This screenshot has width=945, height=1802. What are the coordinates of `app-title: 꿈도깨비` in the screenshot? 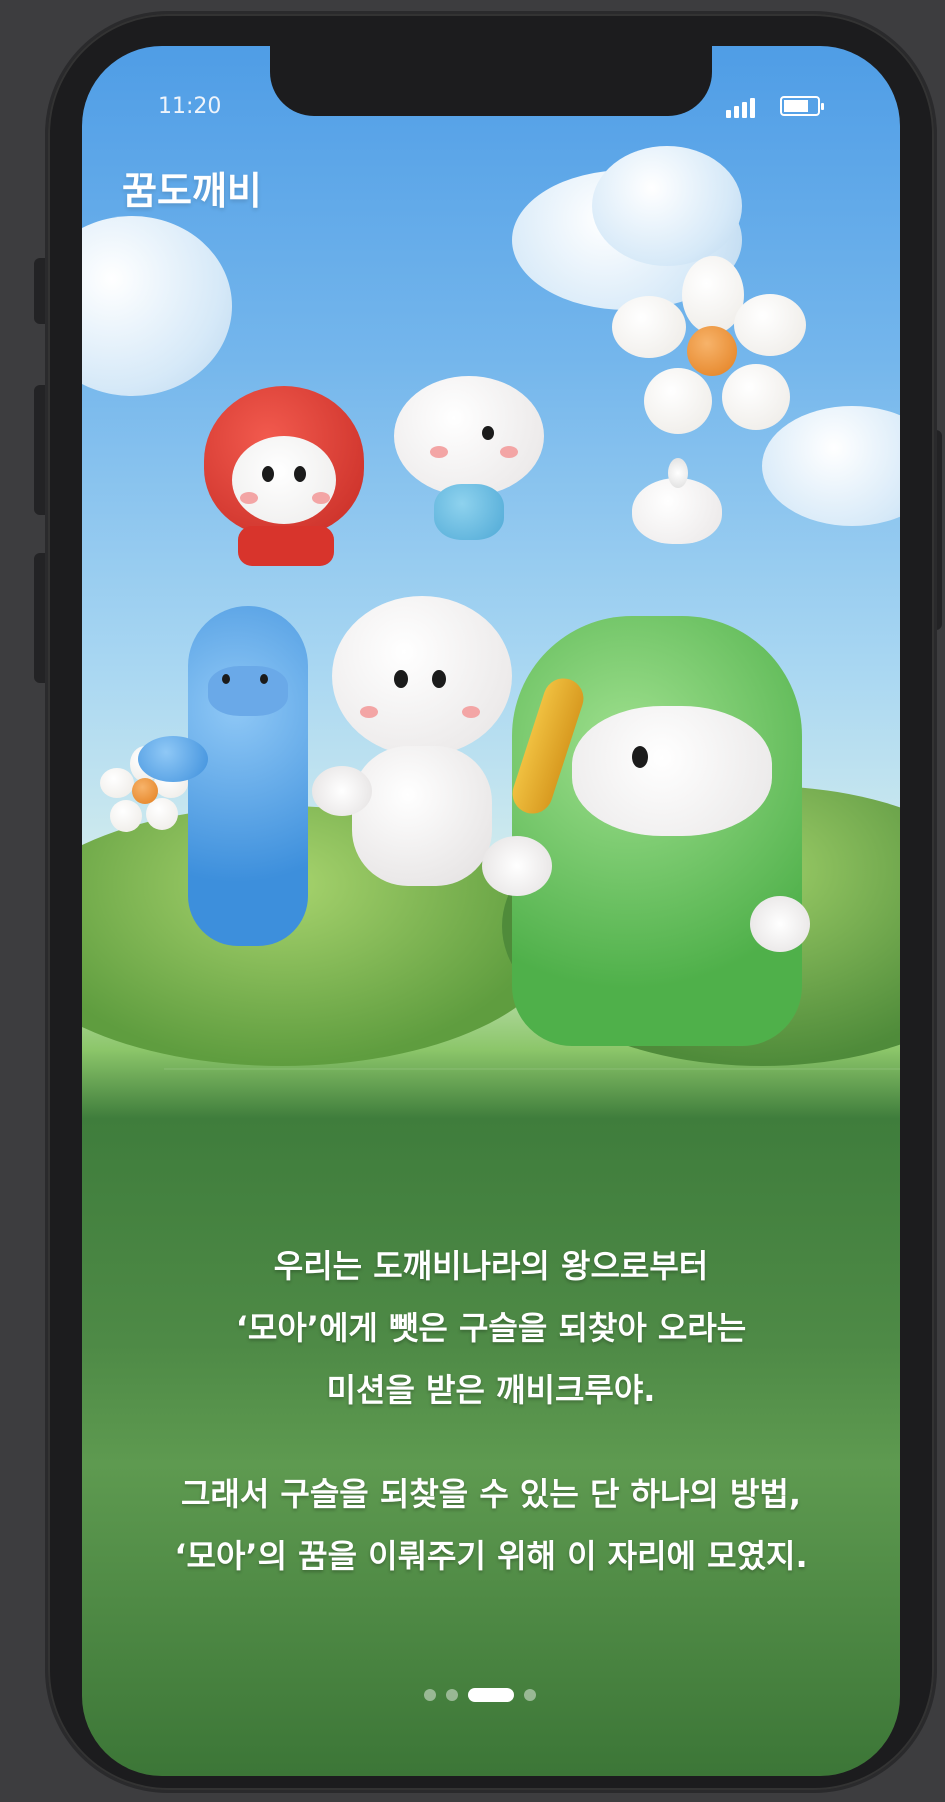 It's located at (192, 191).